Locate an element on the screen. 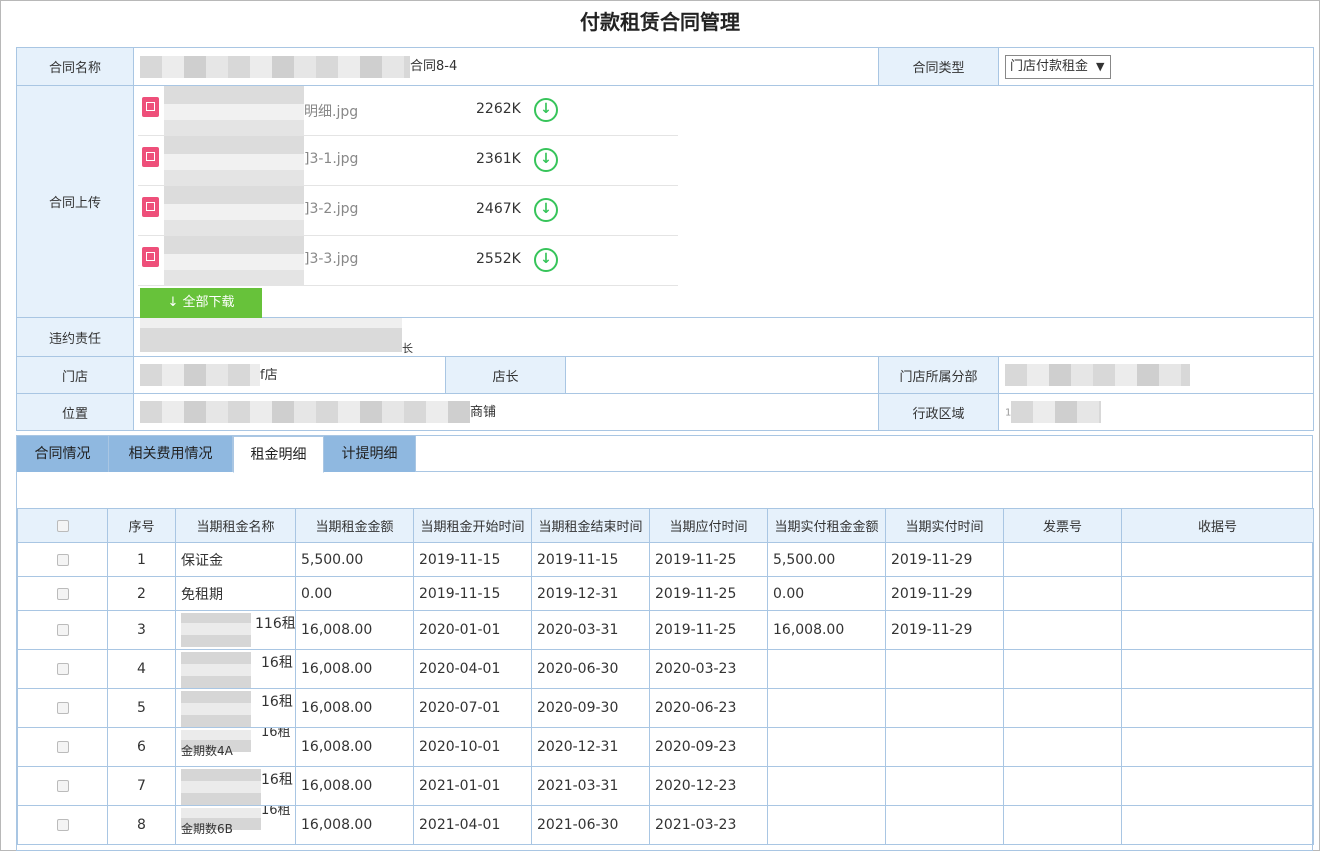  end-date: 2020-12-31 is located at coordinates (590, 747).